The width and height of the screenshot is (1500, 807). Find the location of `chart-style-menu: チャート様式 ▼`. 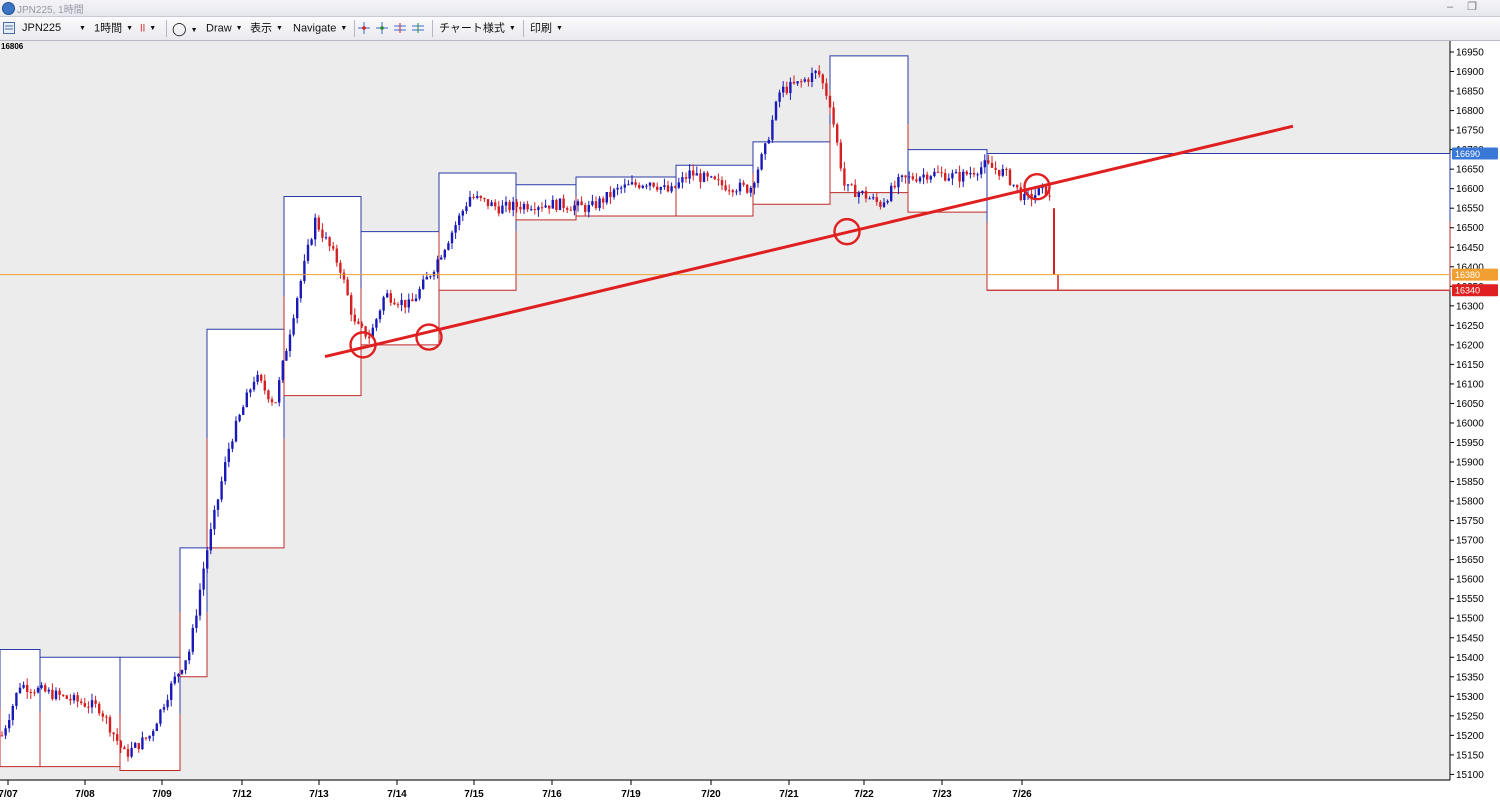

chart-style-menu: チャート様式 ▼ is located at coordinates (477, 28).